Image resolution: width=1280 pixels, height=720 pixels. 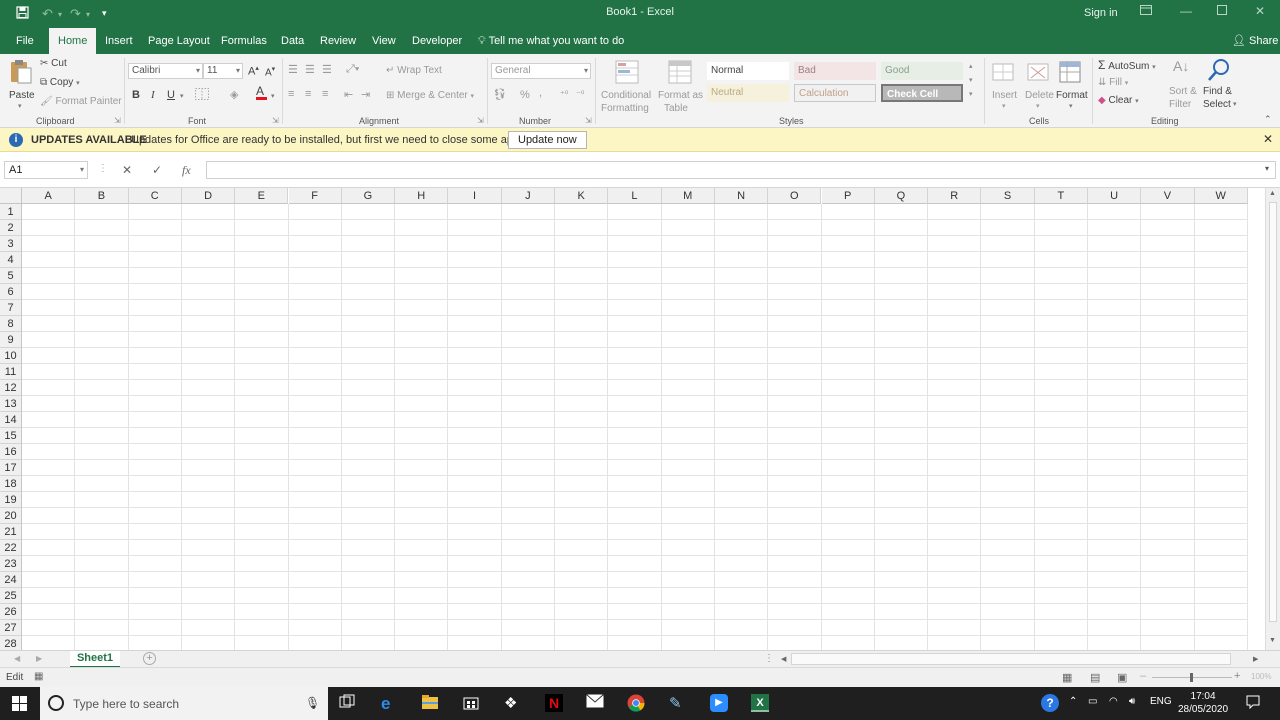 What do you see at coordinates (748, 71) in the screenshot?
I see `style-normal: Normal` at bounding box center [748, 71].